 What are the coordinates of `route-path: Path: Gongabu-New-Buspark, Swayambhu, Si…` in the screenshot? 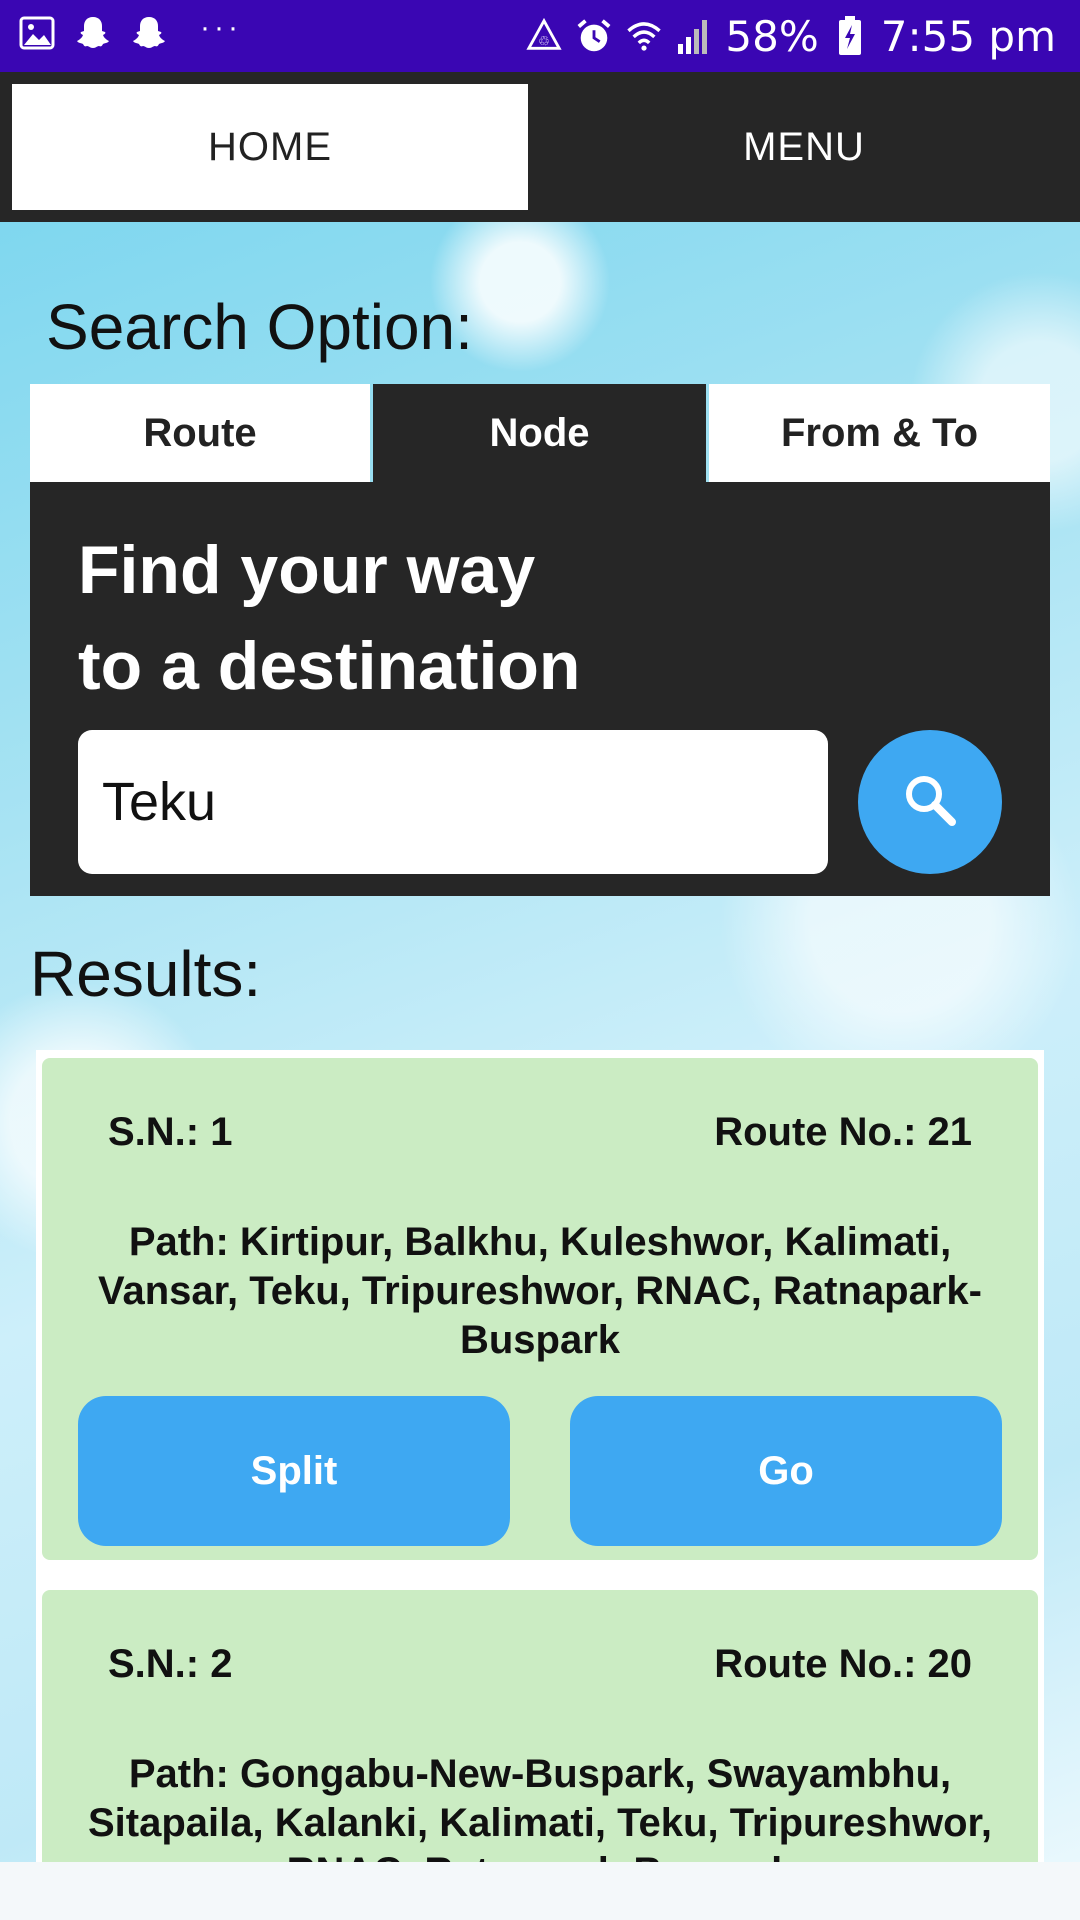 It's located at (540, 1807).